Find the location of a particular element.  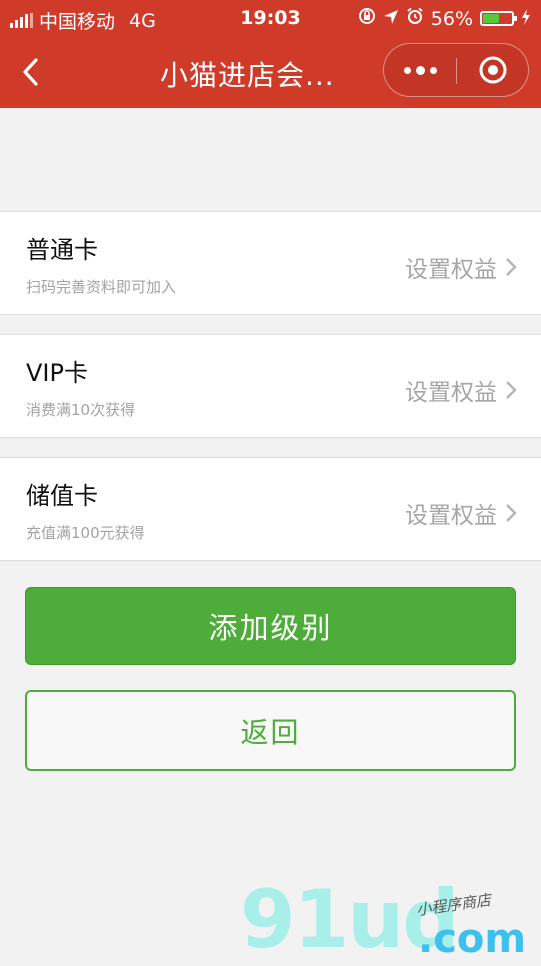

watermark: 91ud 小程序商店 .com is located at coordinates (390, 921).